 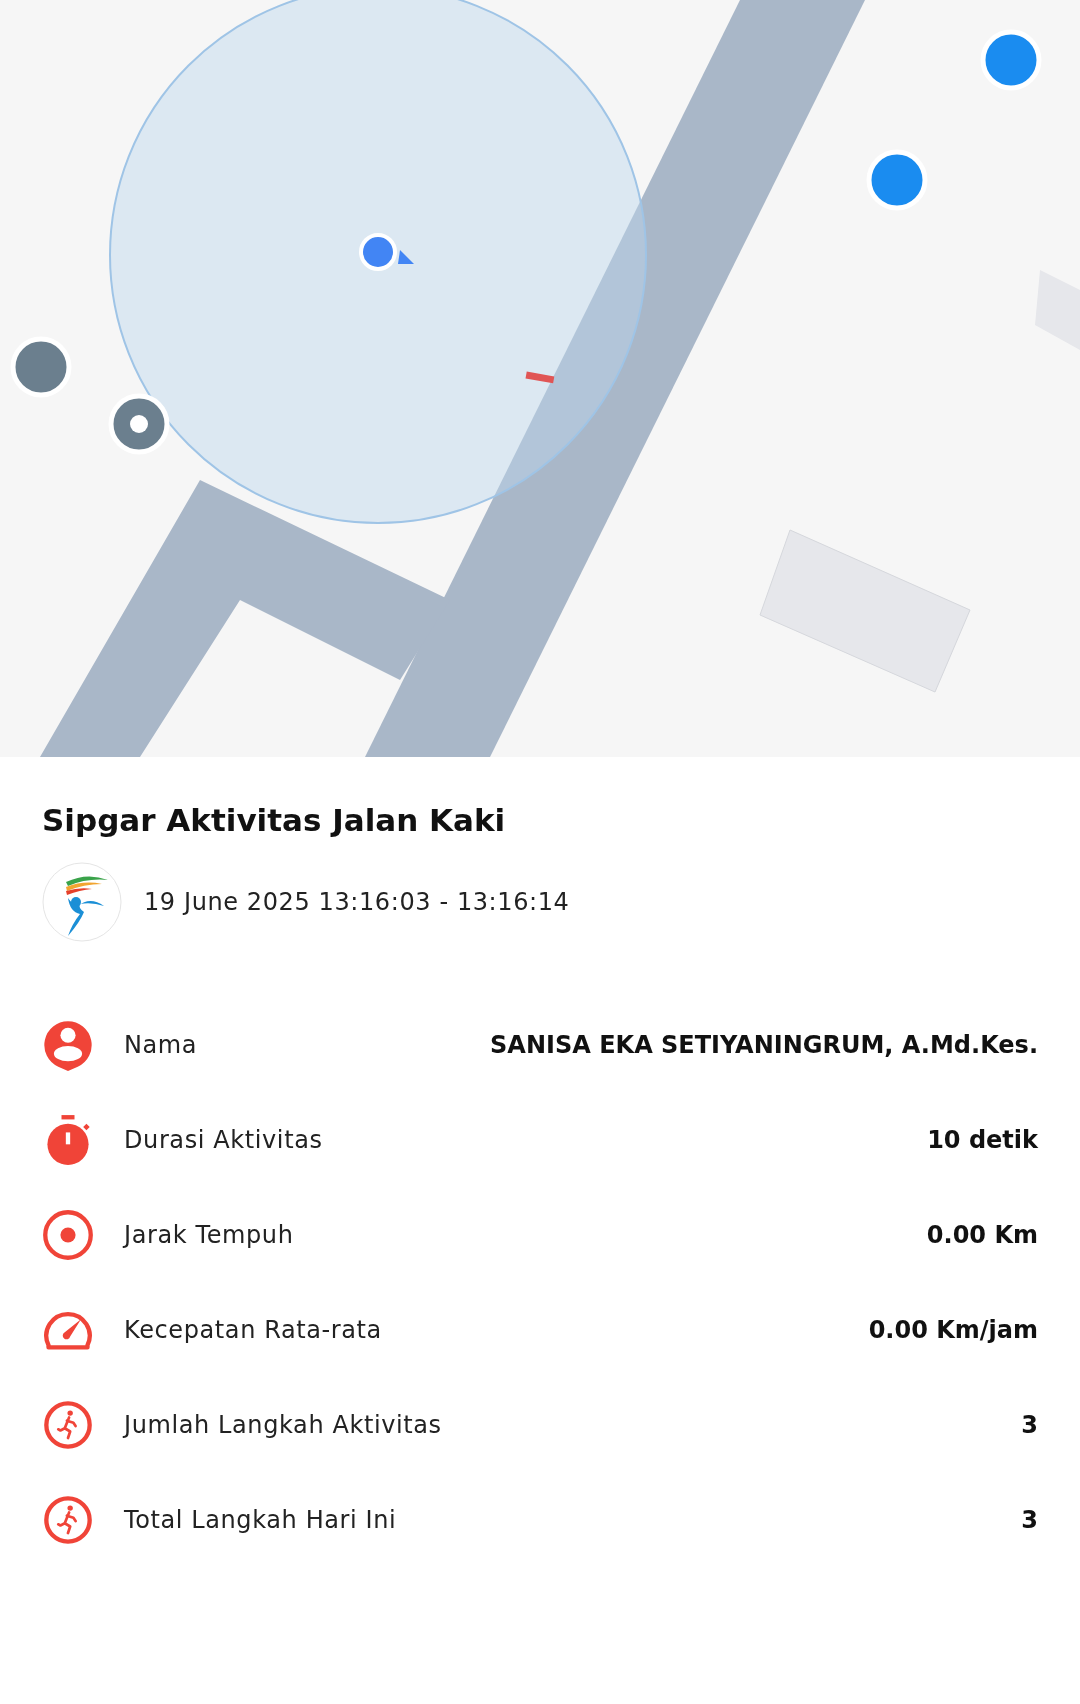 What do you see at coordinates (283, 1426) in the screenshot?
I see `stat-label: Jumlah Langkah Aktivitas` at bounding box center [283, 1426].